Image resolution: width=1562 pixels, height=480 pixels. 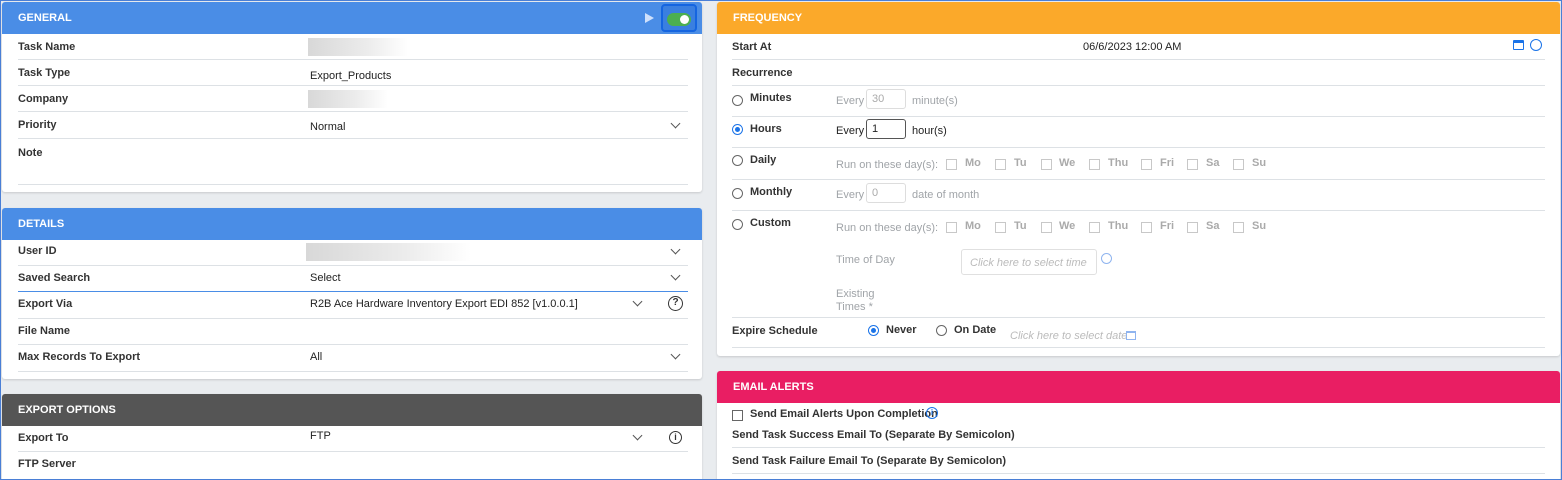 I want to click on task-name-value-redacted, so click(x=358, y=47).